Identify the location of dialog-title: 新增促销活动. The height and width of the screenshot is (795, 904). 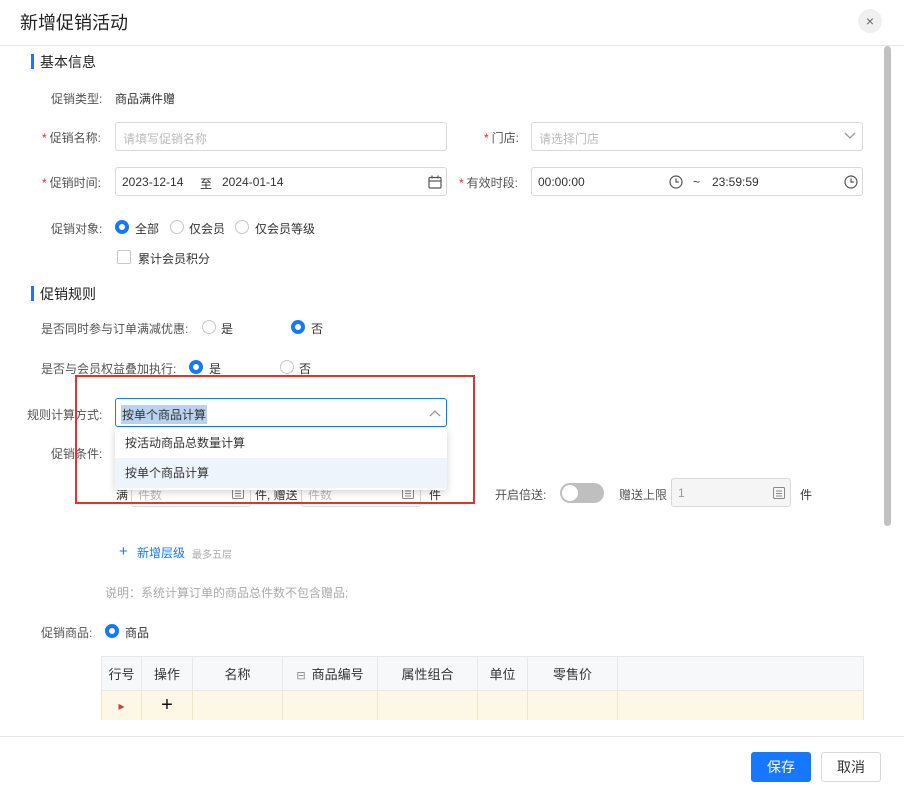
(74, 23).